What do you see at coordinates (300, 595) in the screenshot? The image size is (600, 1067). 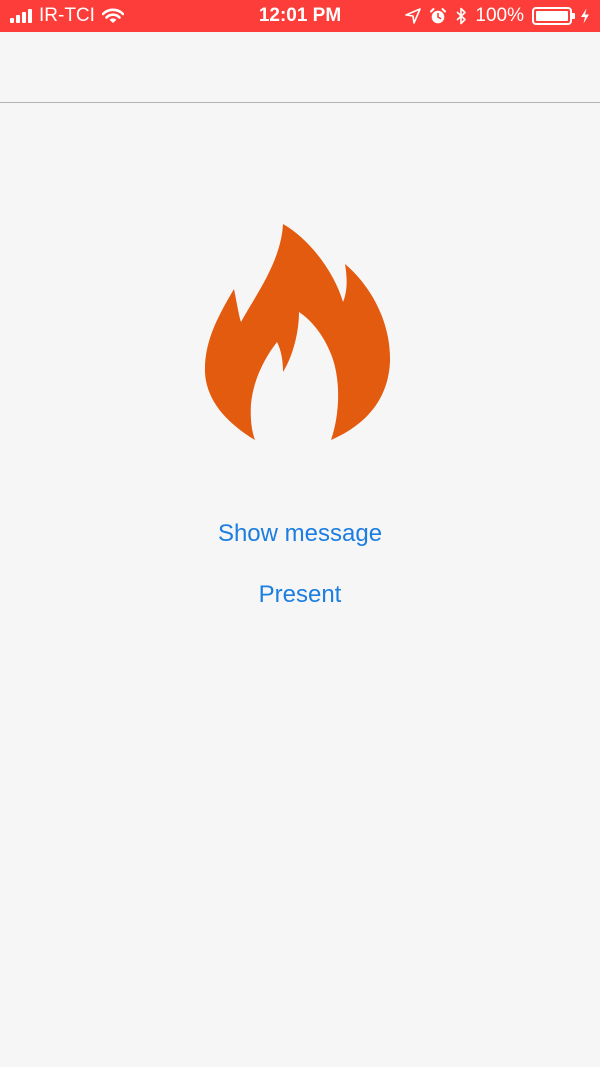 I see `present-button: Present` at bounding box center [300, 595].